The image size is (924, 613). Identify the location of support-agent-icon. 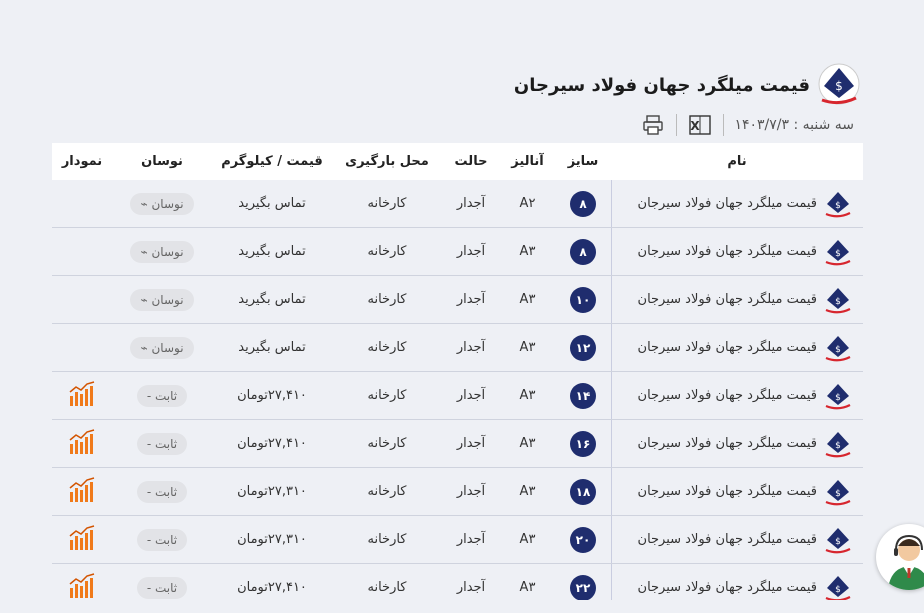
(900, 557).